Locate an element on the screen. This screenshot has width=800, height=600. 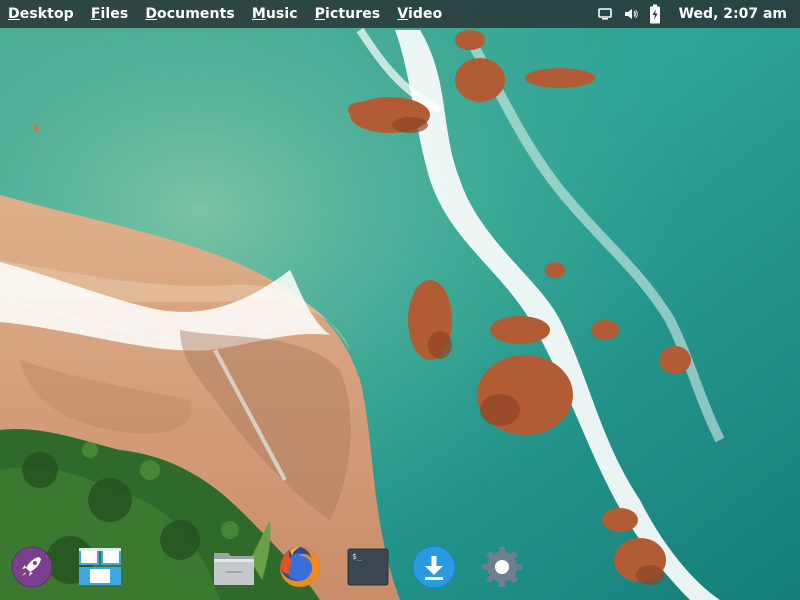
place-pictures-rest: ictures is located at coordinates (353, 14).